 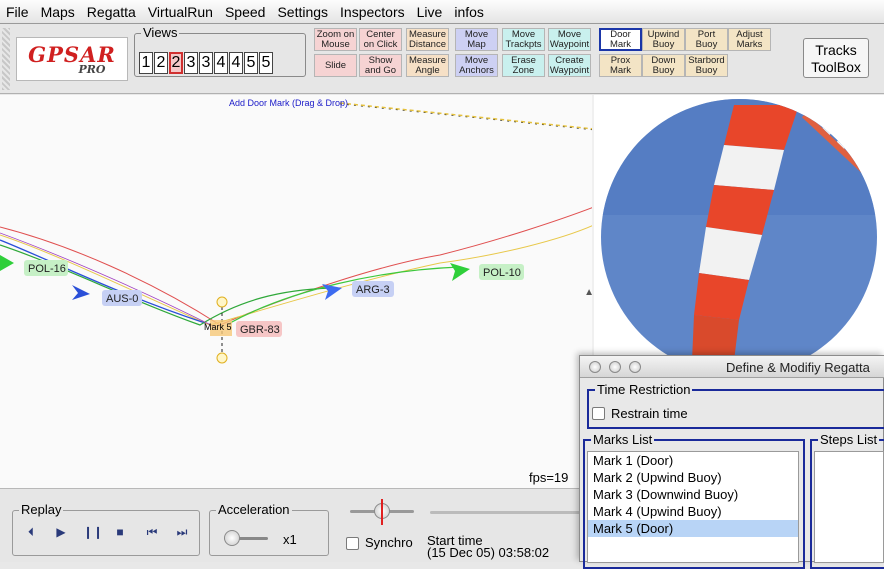 I want to click on start-time-value: (15 Dec 05) 03:58:02, so click(x=488, y=552).